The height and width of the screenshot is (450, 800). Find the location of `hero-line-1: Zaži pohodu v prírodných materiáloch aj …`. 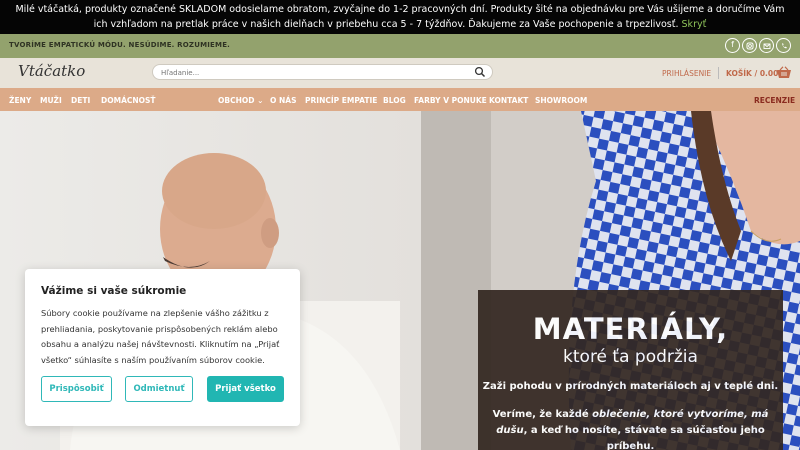

hero-line-1: Zaži pohodu v prírodných materiáloch aj … is located at coordinates (630, 386).